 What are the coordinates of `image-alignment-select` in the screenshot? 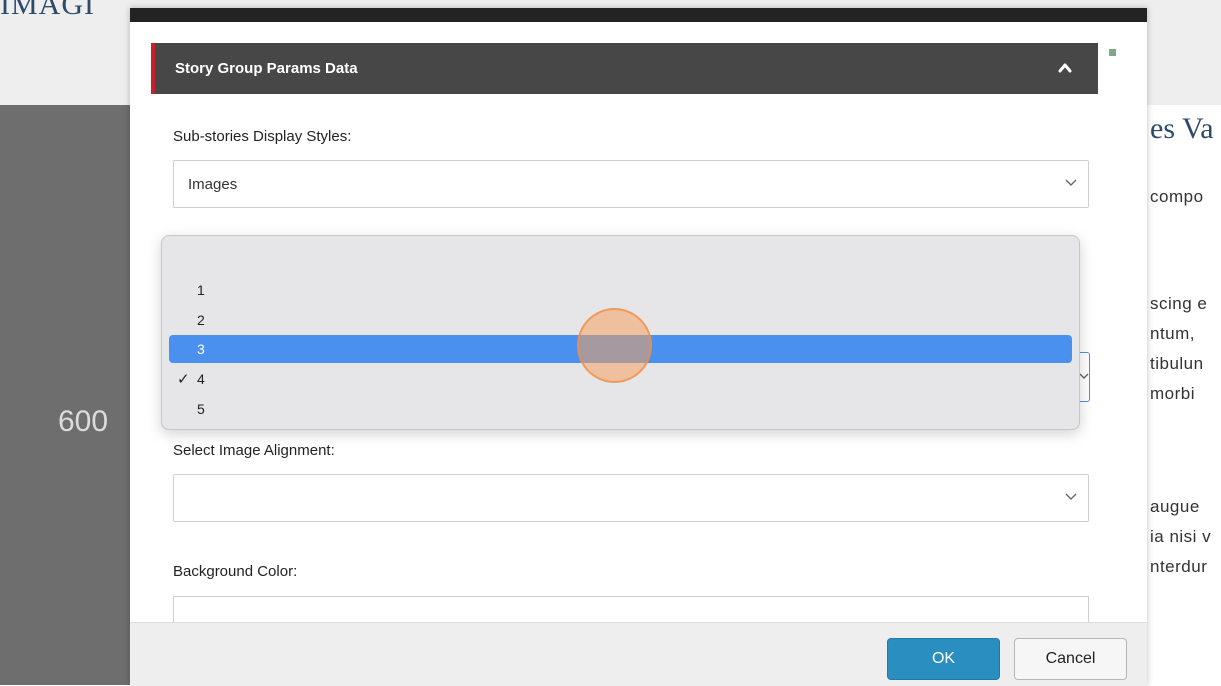 It's located at (631, 498).